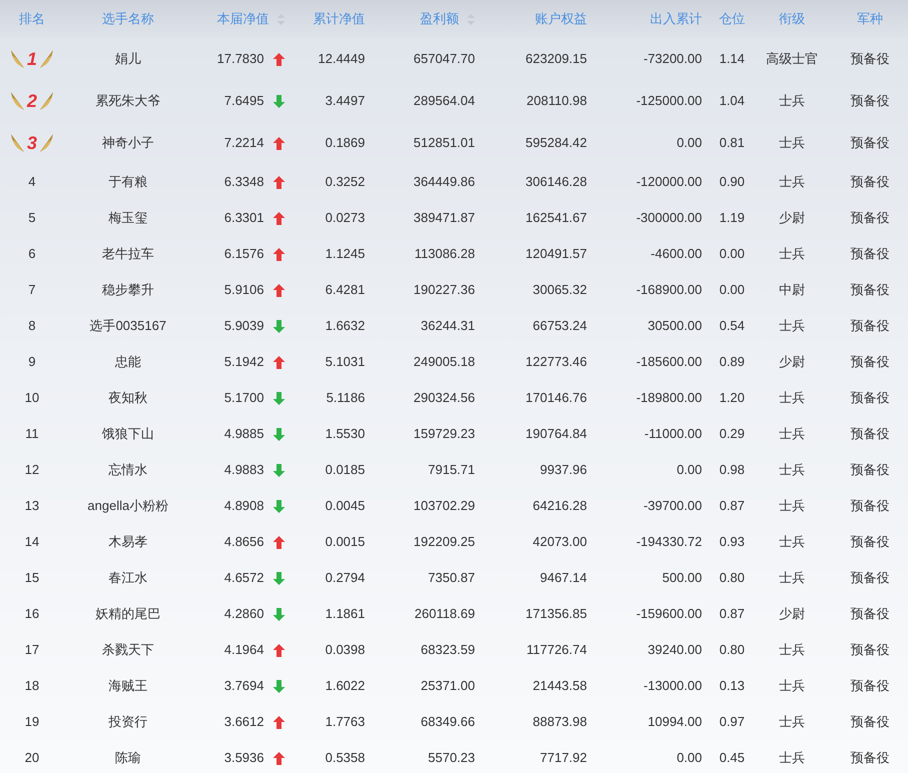 The image size is (908, 773). What do you see at coordinates (732, 758) in the screenshot?
I see `table-cell-text: 0.45` at bounding box center [732, 758].